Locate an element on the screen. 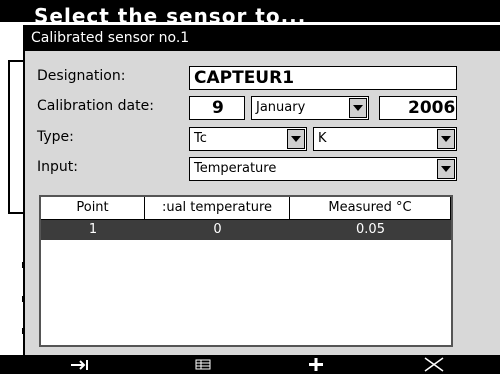 The width and height of the screenshot is (500, 378). type-value: Tc is located at coordinates (200, 138).